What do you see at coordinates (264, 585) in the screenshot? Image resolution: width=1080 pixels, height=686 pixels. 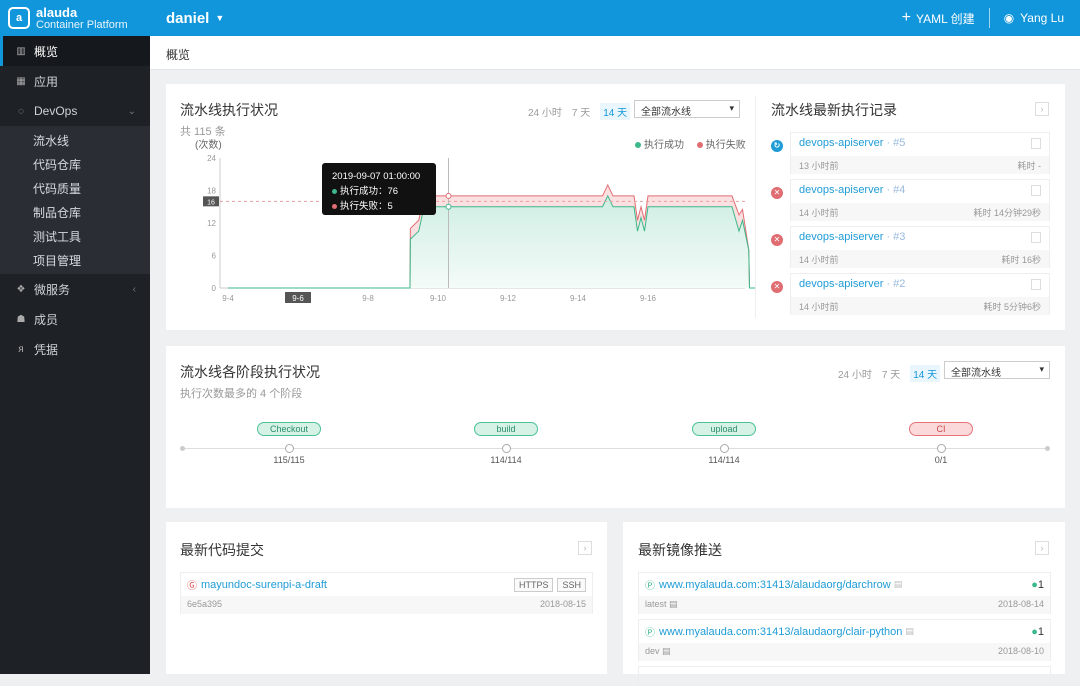 I see `commit-repo-link: mayundoc-surenpi-a-draft` at bounding box center [264, 585].